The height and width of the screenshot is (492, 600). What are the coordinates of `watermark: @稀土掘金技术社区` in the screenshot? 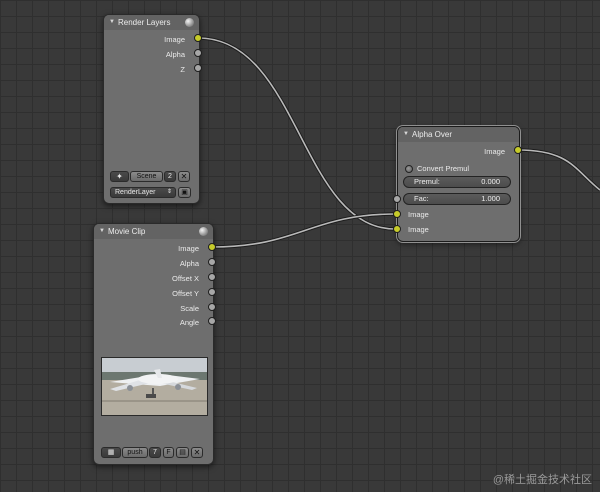 It's located at (542, 480).